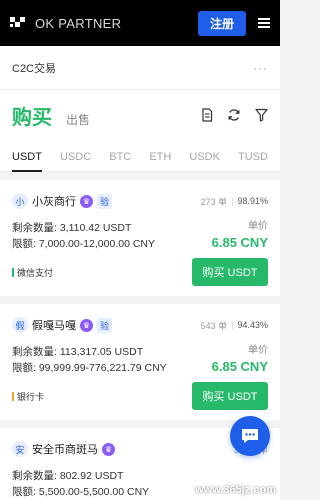  I want to click on coin-tab-btc: BTC, so click(120, 161).